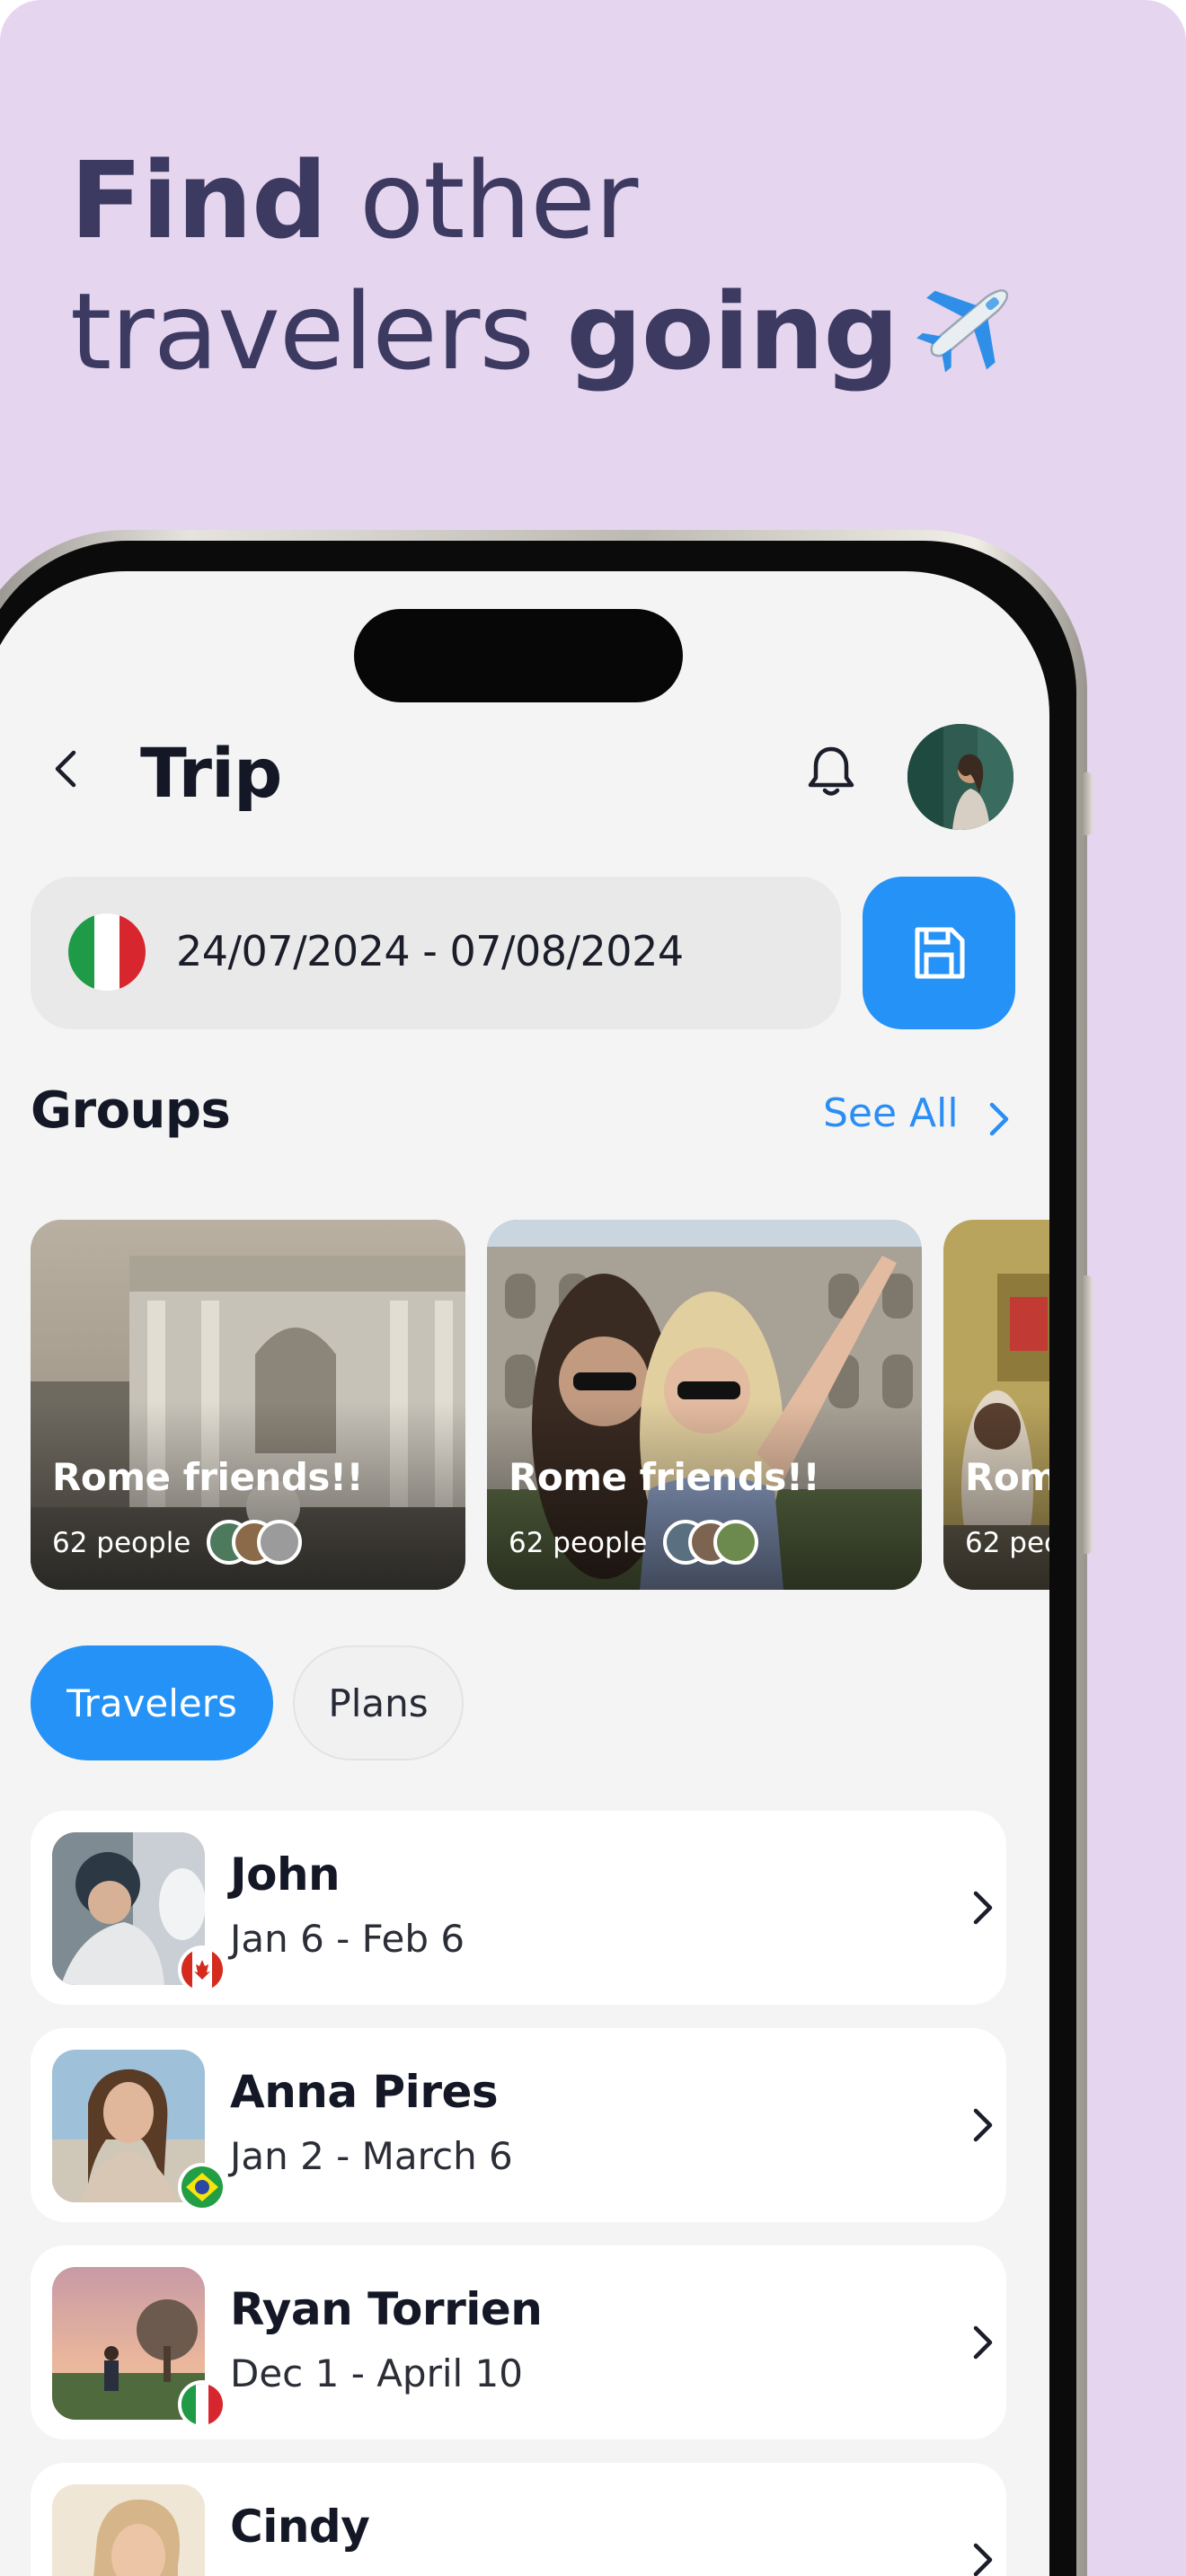  What do you see at coordinates (378, 1702) in the screenshot?
I see `tab-plans: Plans` at bounding box center [378, 1702].